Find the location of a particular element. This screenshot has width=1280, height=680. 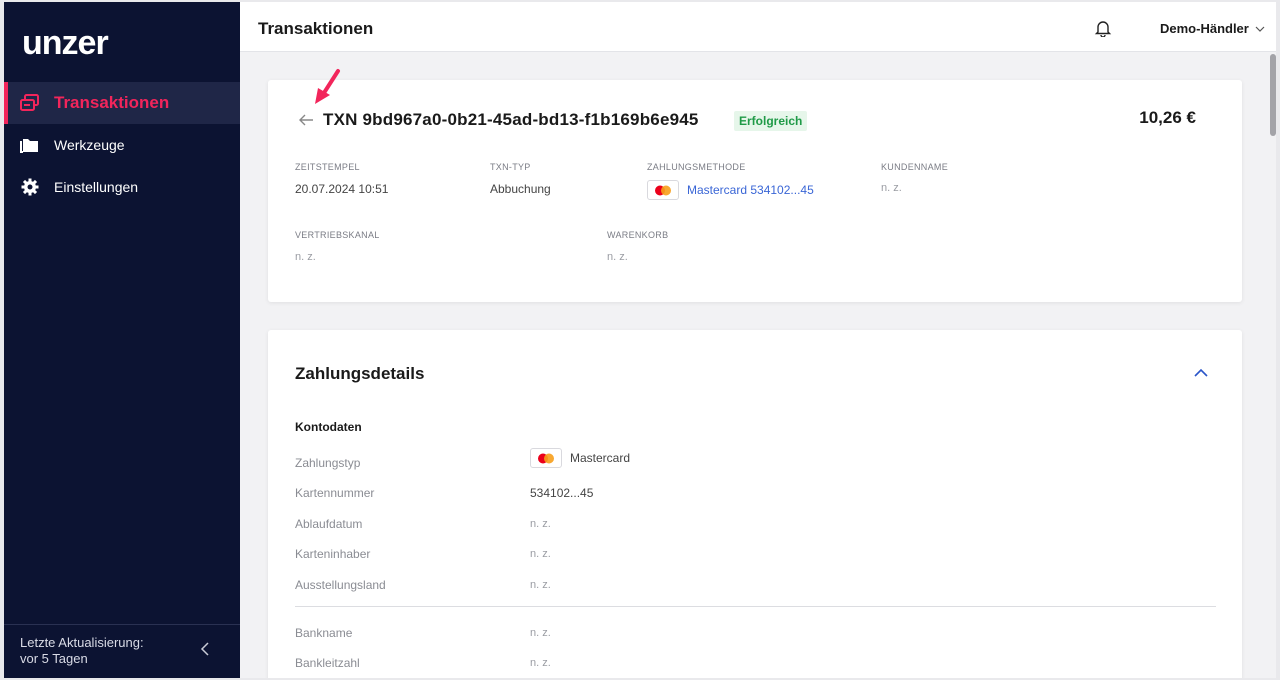

txn-type-value: Abbuchung is located at coordinates (520, 189).